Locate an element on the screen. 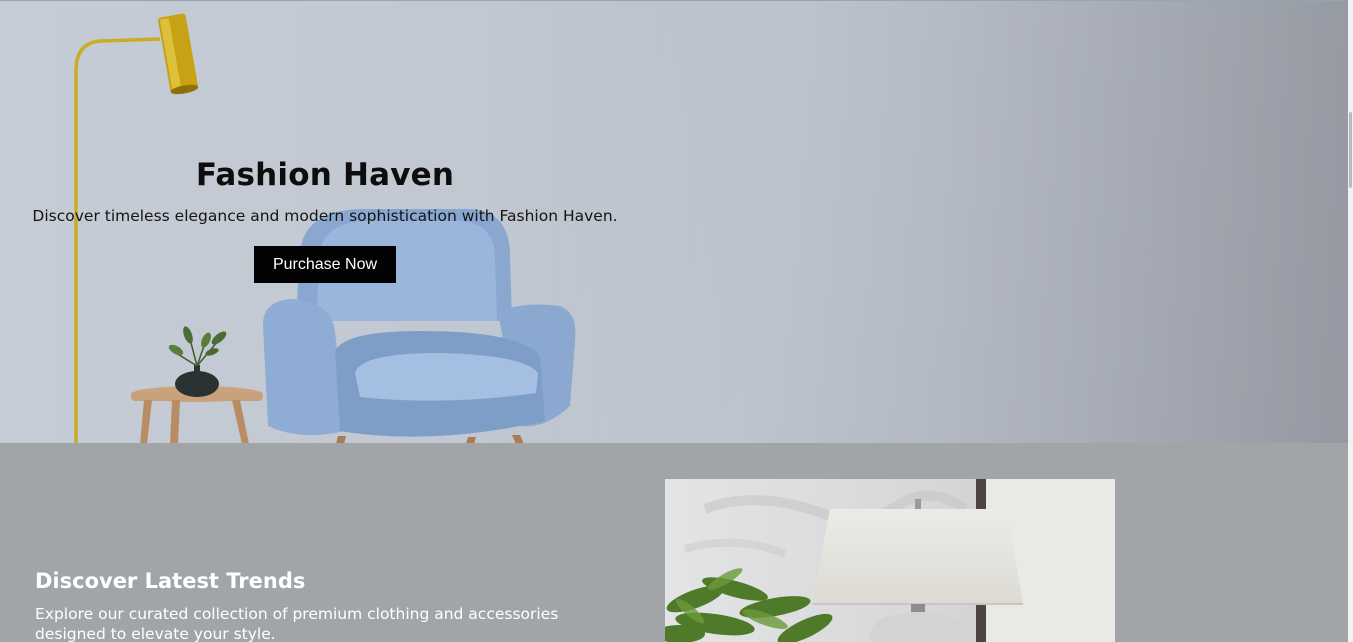 This screenshot has height=642, width=1353. armchair-image is located at coordinates (419, 326).